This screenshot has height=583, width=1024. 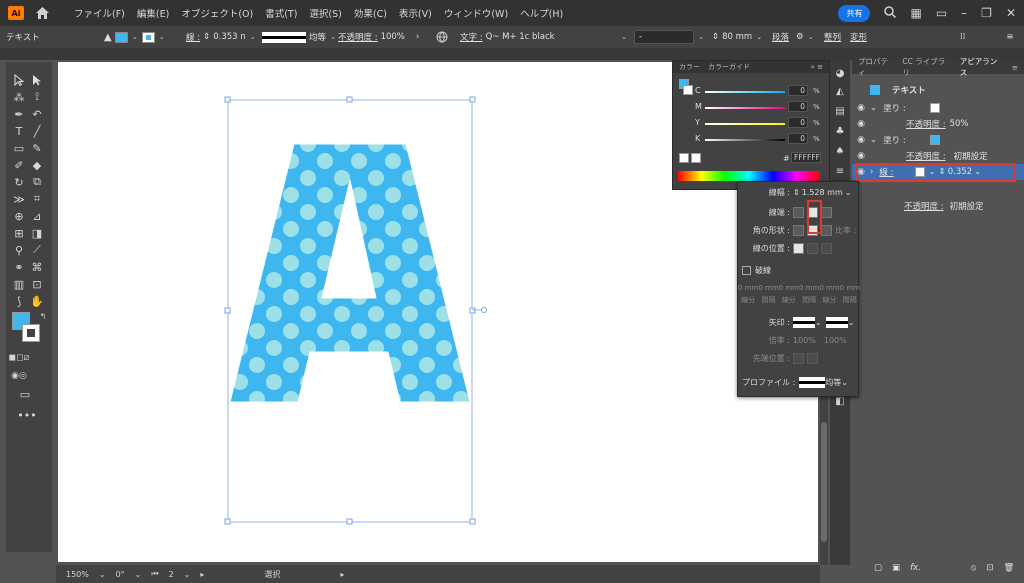 I want to click on appearance-object-row: テキスト, so click(x=938, y=90).